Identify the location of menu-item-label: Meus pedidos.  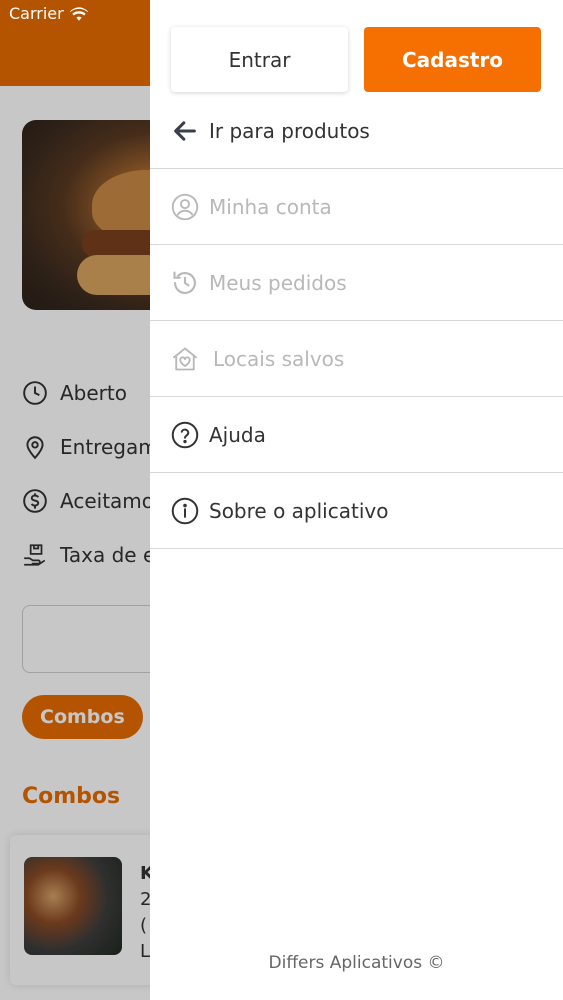
(278, 282).